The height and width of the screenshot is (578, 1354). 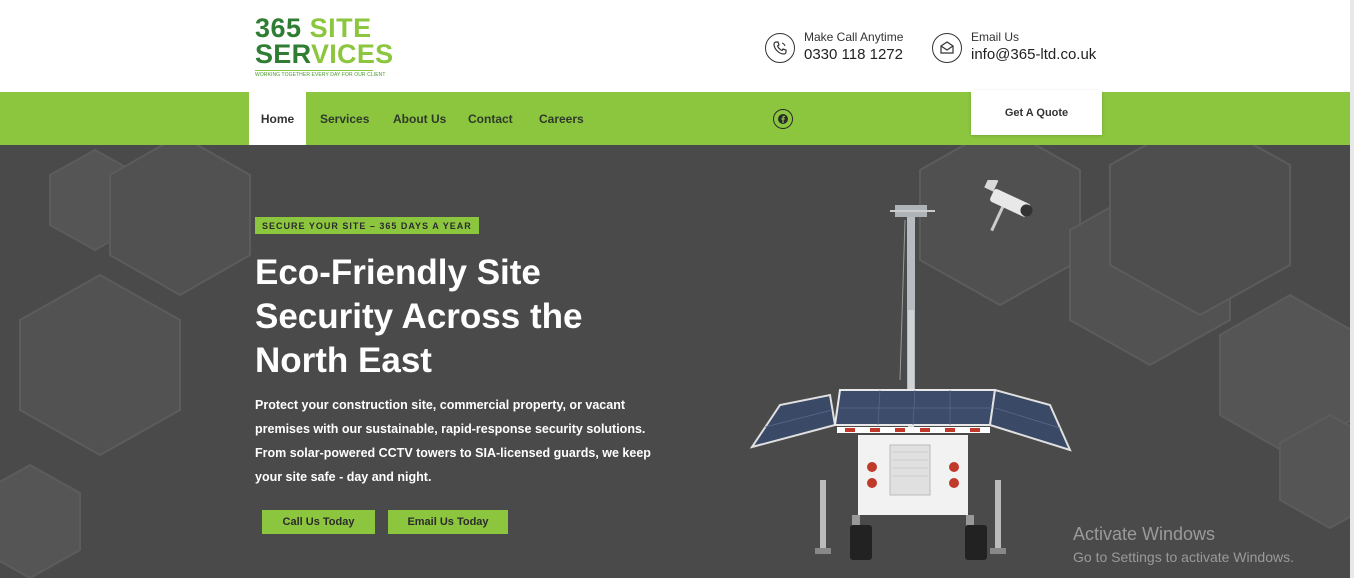 What do you see at coordinates (853, 55) in the screenshot?
I see `phone-number: 0330 118 1272` at bounding box center [853, 55].